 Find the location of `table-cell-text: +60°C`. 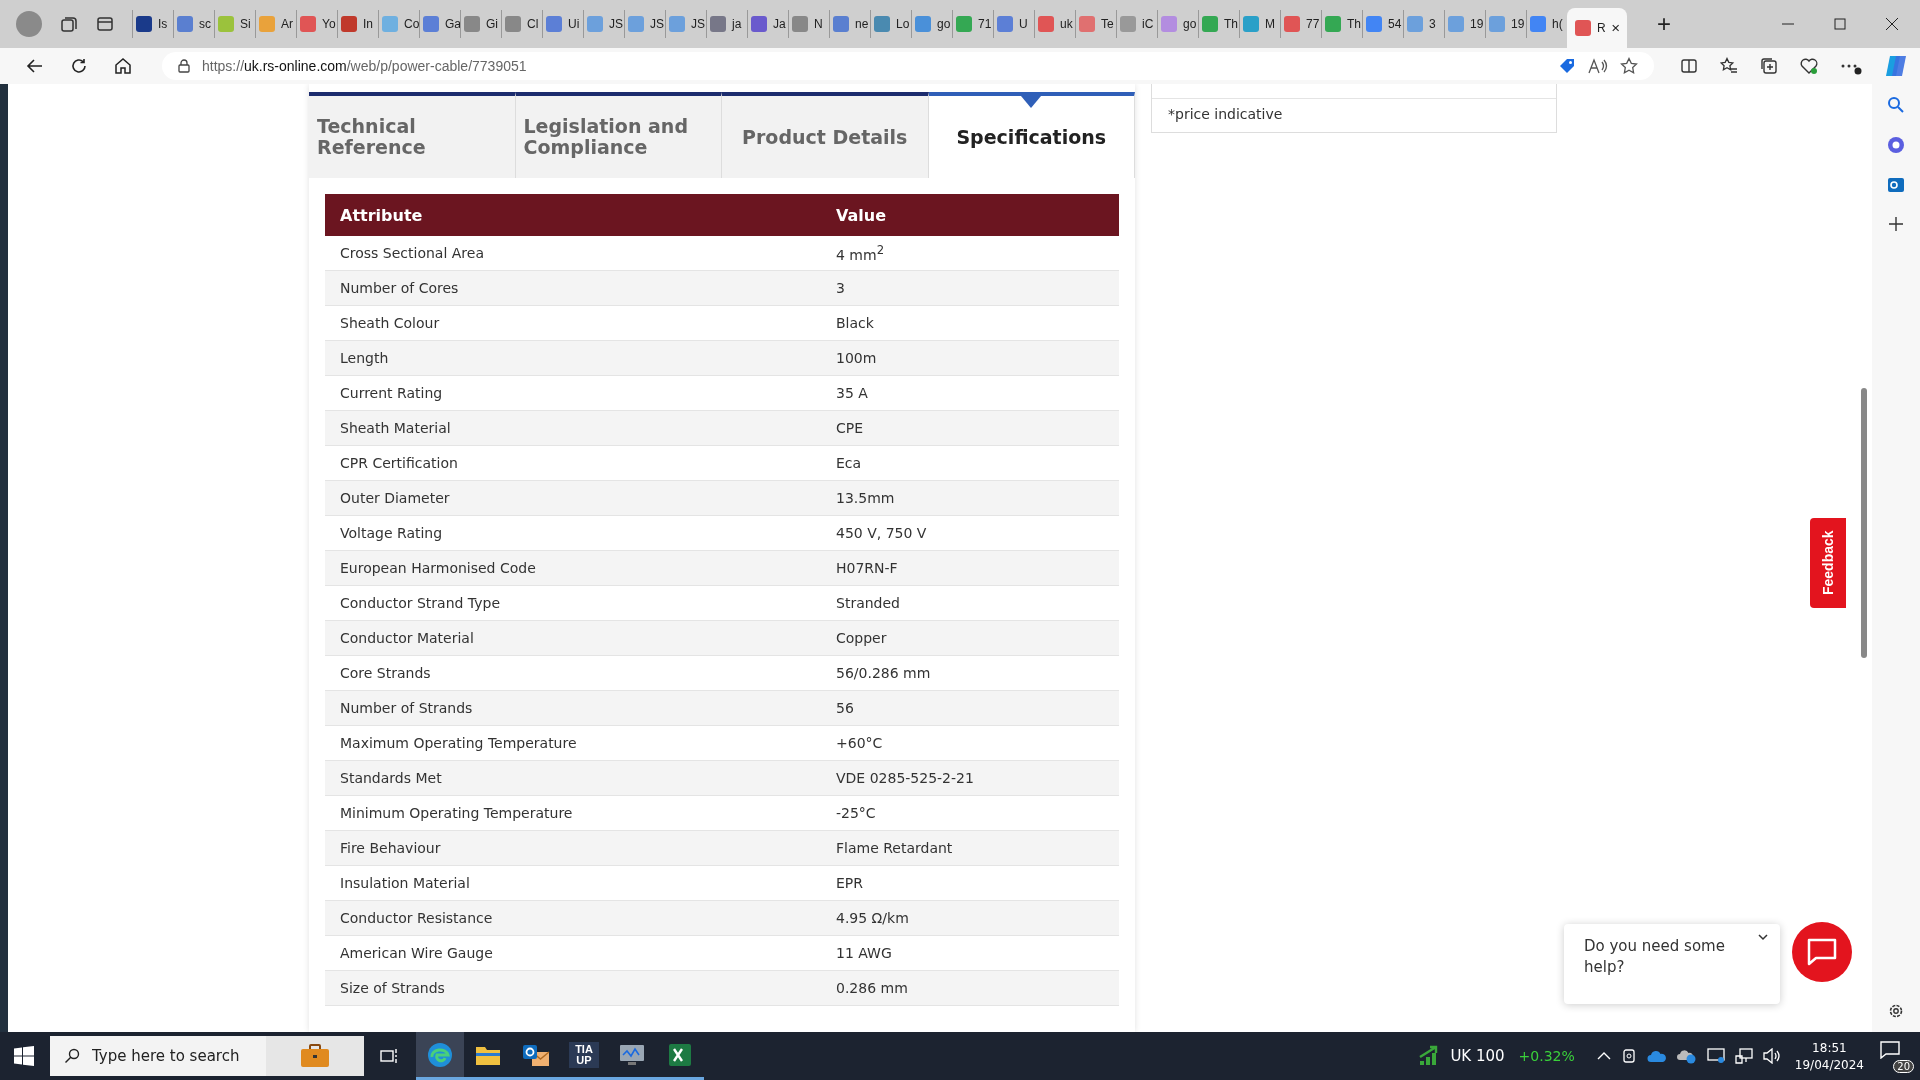

table-cell-text: +60°C is located at coordinates (859, 743).